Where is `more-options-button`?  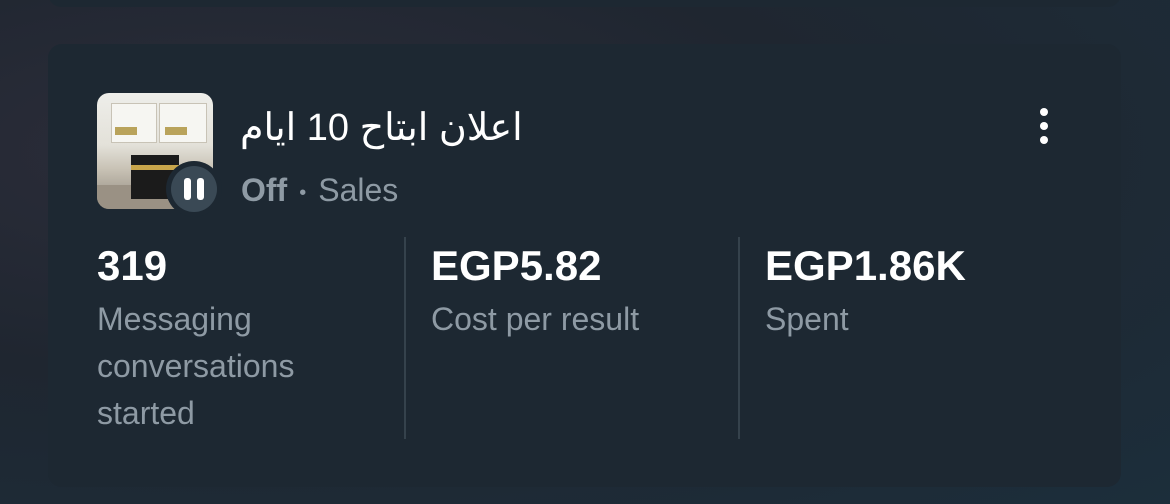
more-options-button is located at coordinates (1044, 126).